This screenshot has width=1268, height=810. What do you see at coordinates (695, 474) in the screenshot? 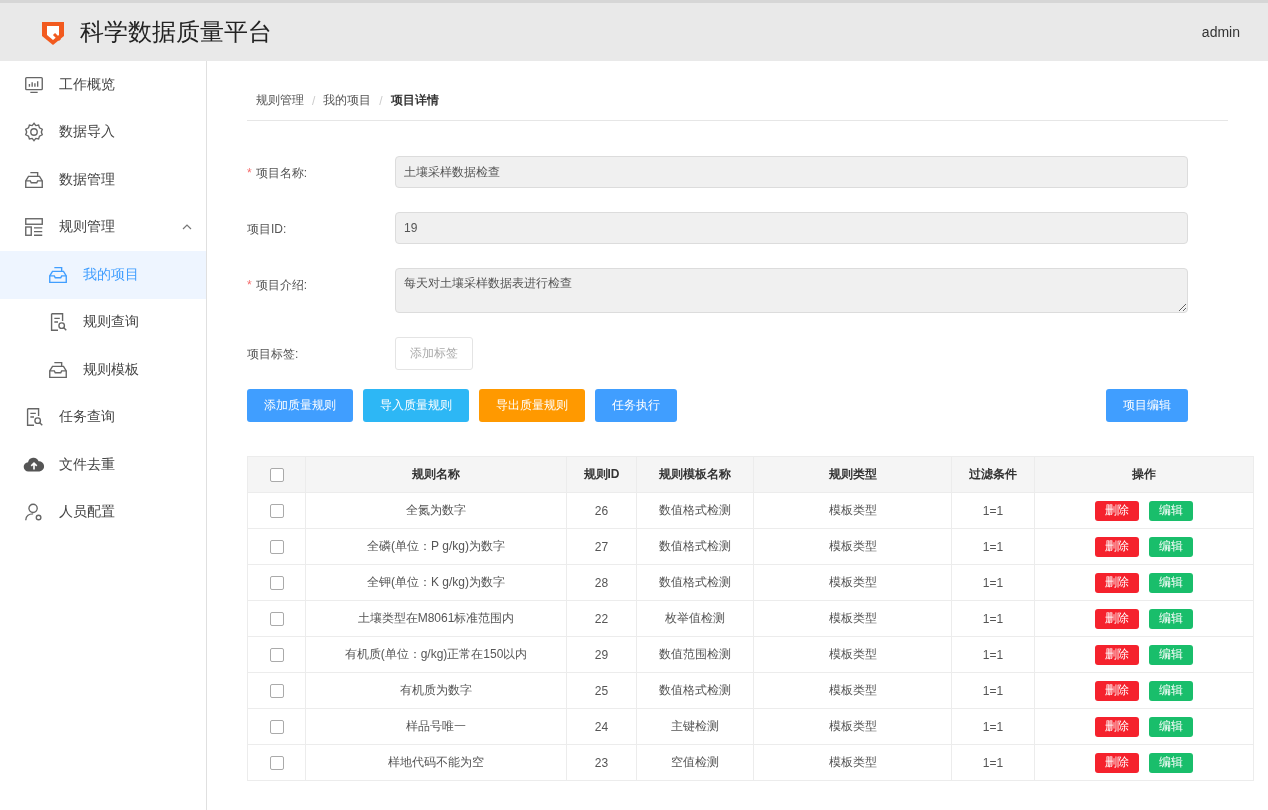
I see `column-header: 规则模板名称` at bounding box center [695, 474].